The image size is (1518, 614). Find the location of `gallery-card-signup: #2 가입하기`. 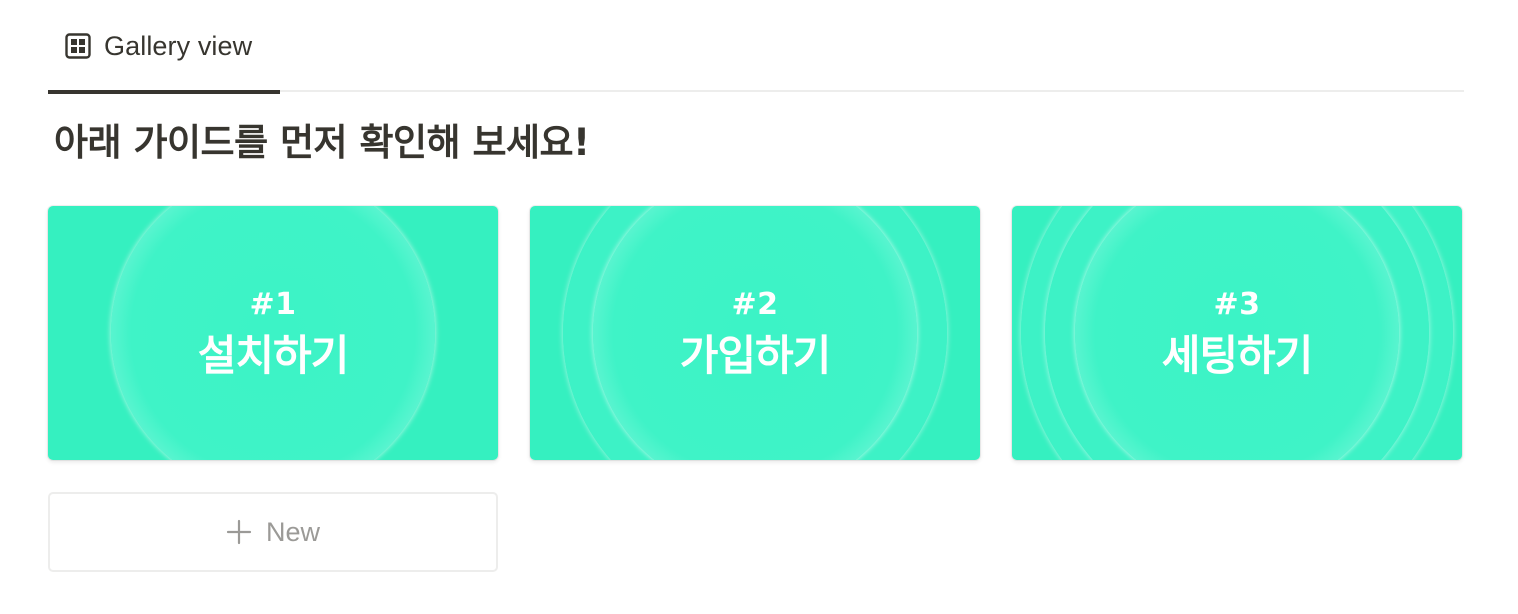

gallery-card-signup: #2 가입하기 is located at coordinates (755, 333).